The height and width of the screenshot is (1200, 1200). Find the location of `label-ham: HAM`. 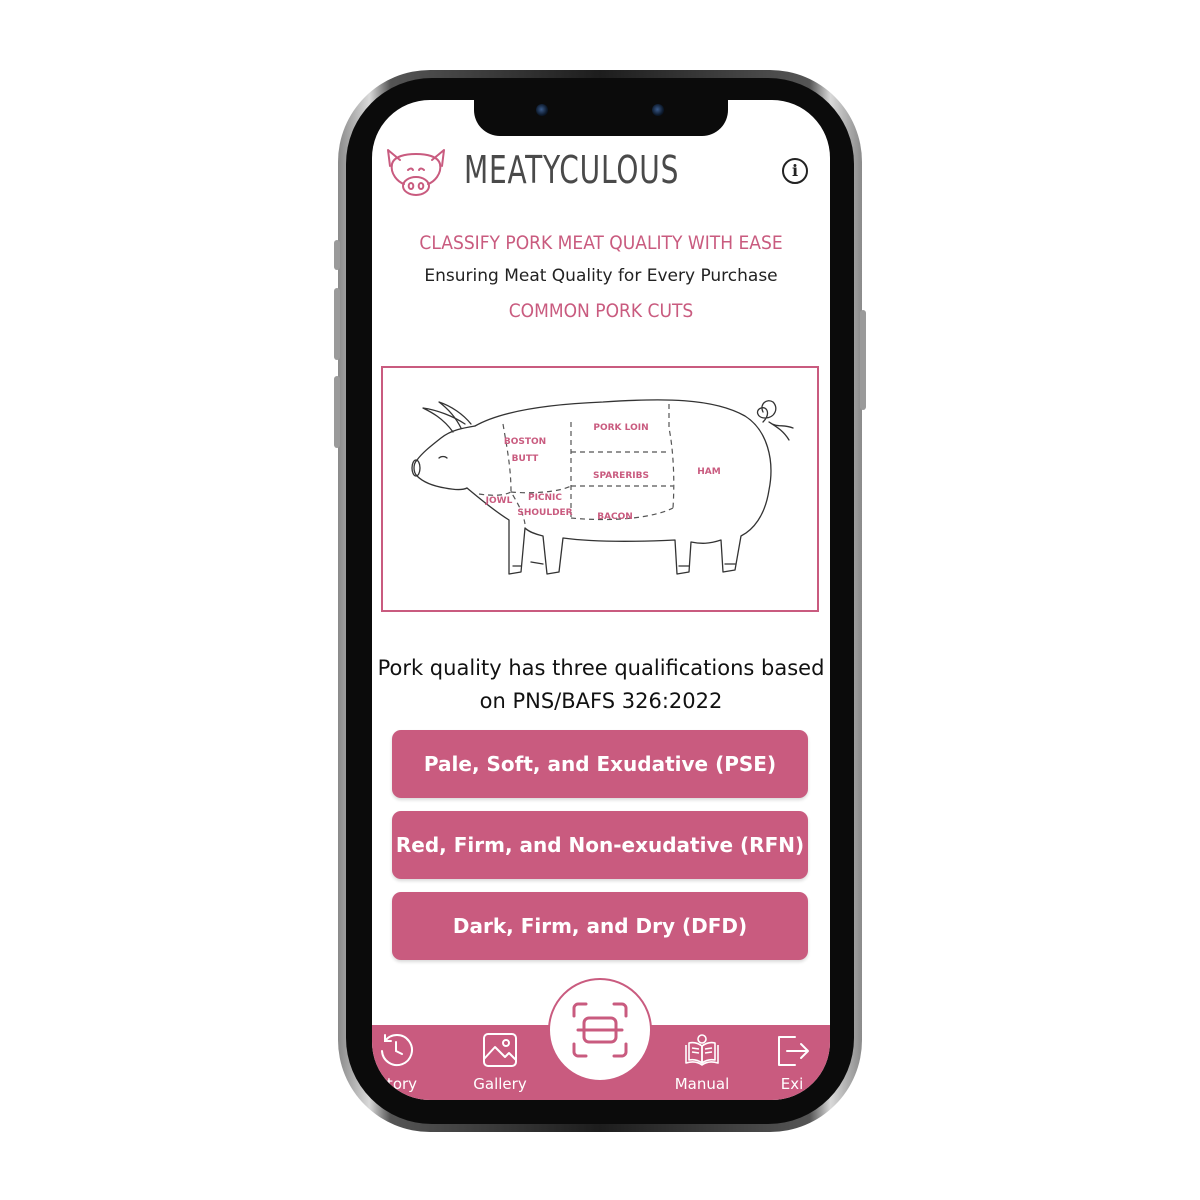

label-ham: HAM is located at coordinates (708, 472).